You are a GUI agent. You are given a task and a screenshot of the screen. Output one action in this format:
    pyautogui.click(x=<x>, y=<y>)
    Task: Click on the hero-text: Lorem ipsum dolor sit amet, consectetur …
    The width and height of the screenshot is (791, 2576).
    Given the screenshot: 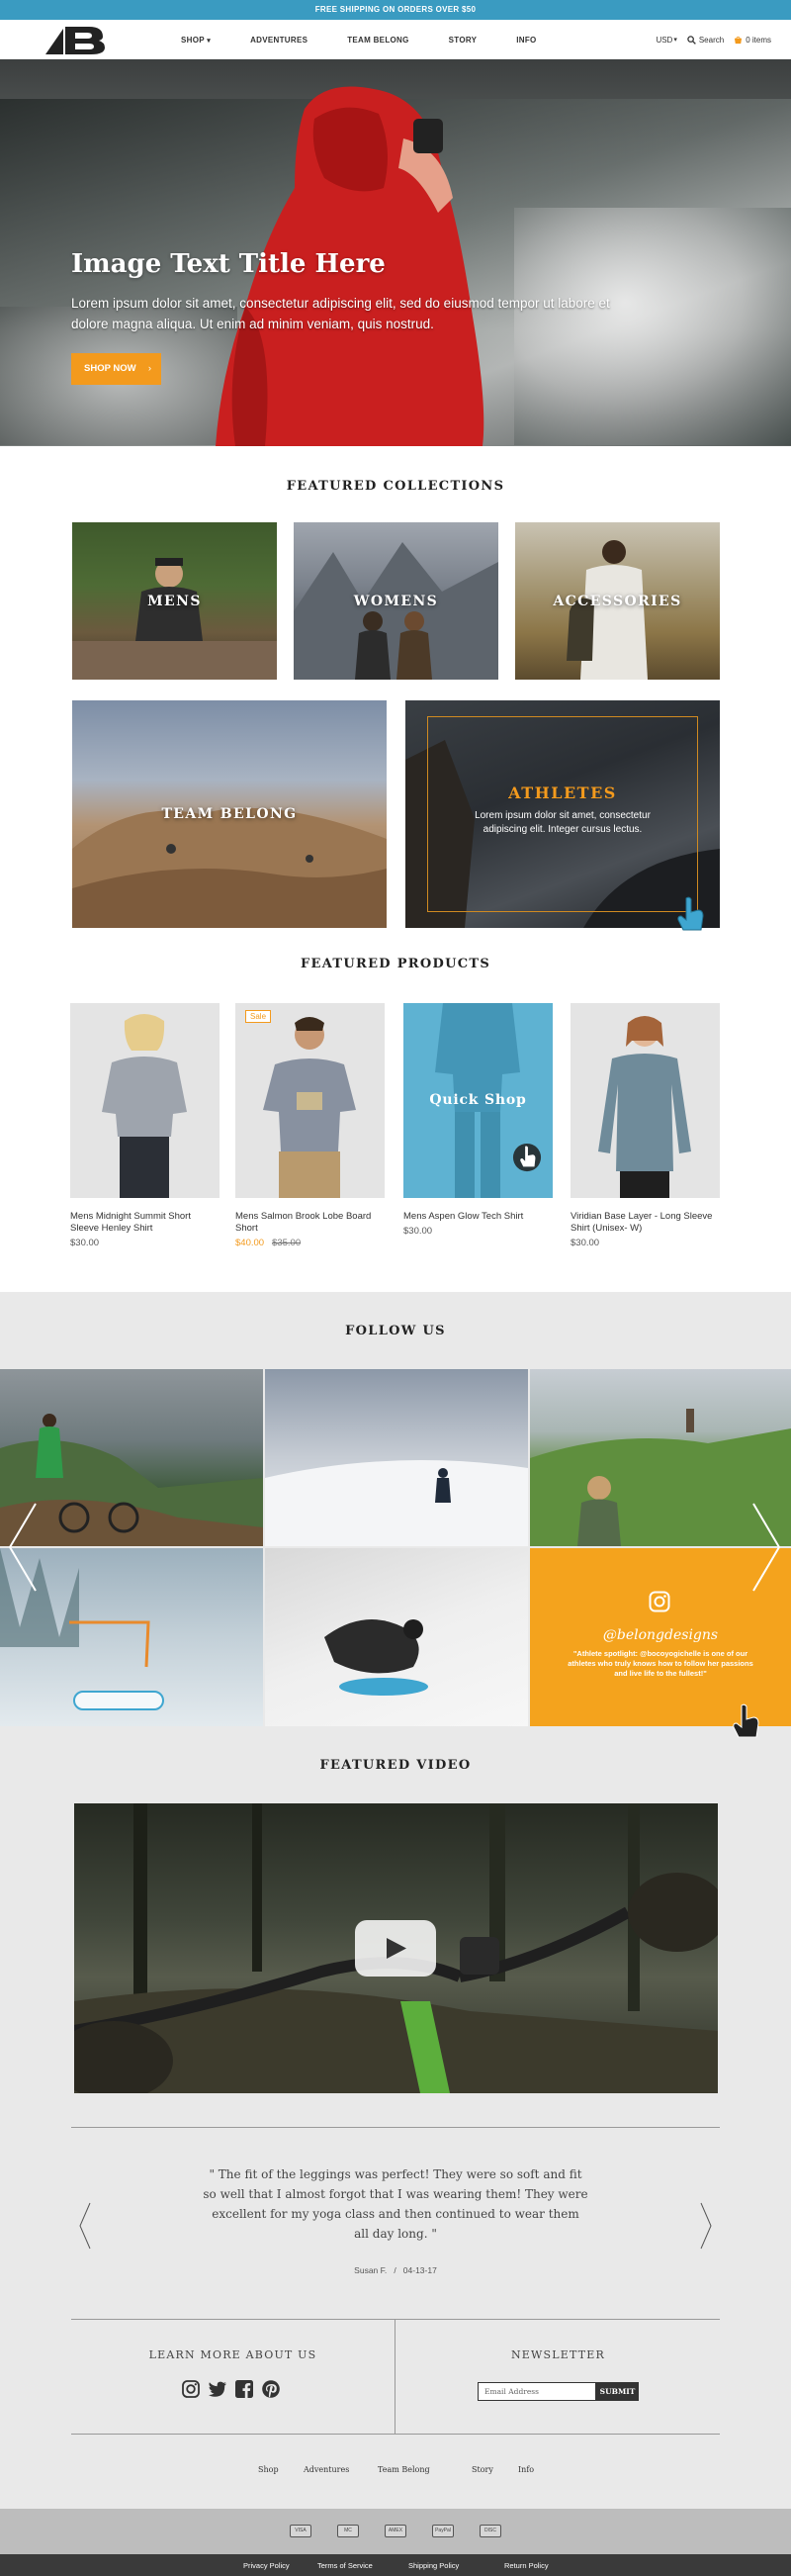 What is the action you would take?
    pyautogui.click(x=340, y=313)
    